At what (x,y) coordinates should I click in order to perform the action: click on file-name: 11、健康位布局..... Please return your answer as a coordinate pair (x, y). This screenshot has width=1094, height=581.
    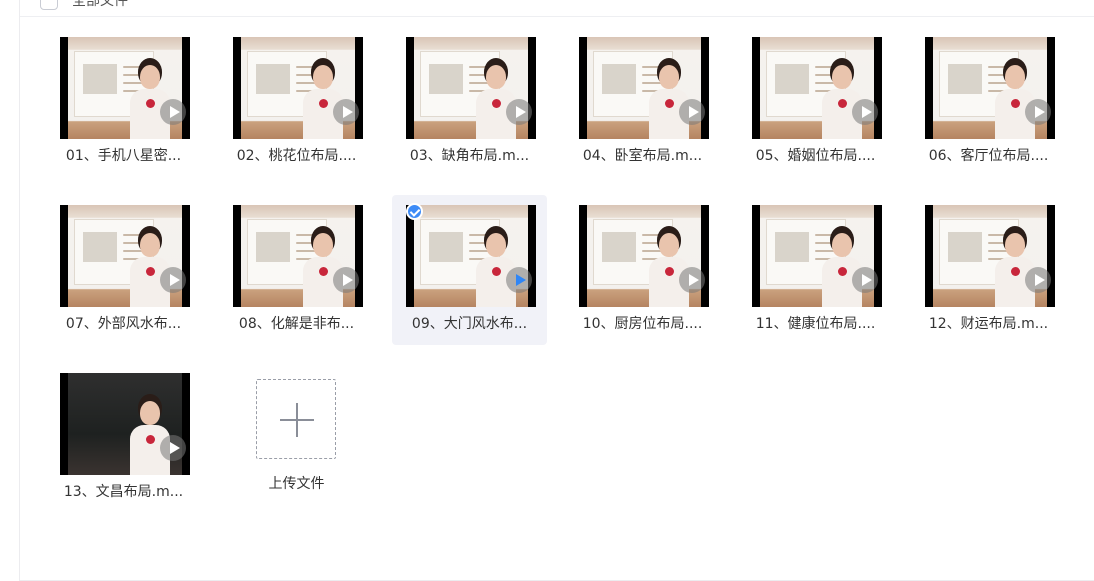
    Looking at the image, I should click on (815, 324).